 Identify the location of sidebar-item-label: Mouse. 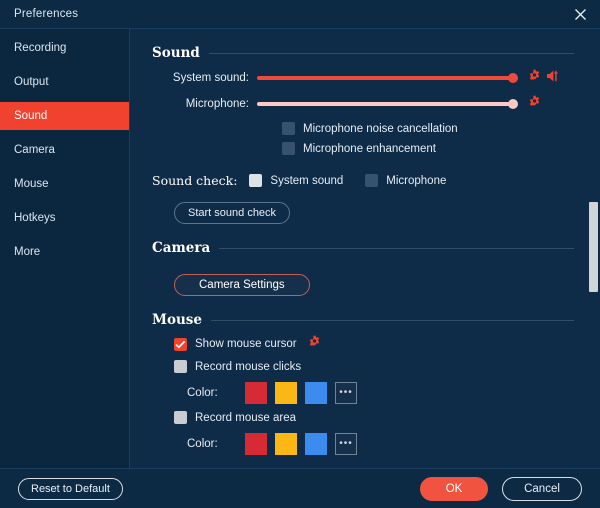
(31, 184).